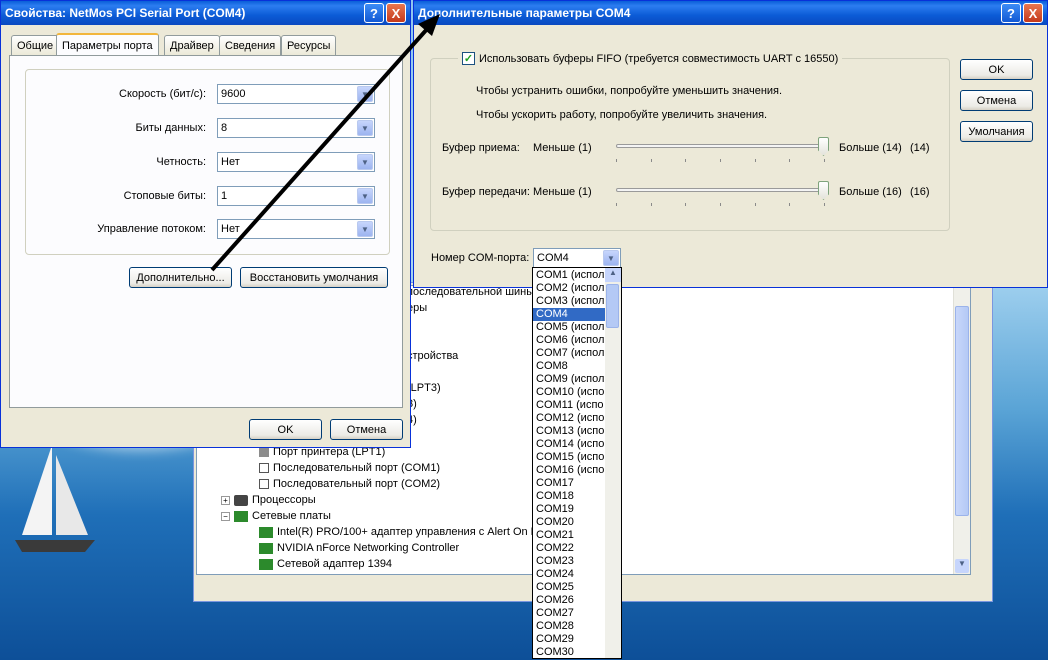 The width and height of the screenshot is (1048, 660). Describe the element at coordinates (296, 196) in the screenshot. I see `stop-bits-select: 1 ▼` at that location.